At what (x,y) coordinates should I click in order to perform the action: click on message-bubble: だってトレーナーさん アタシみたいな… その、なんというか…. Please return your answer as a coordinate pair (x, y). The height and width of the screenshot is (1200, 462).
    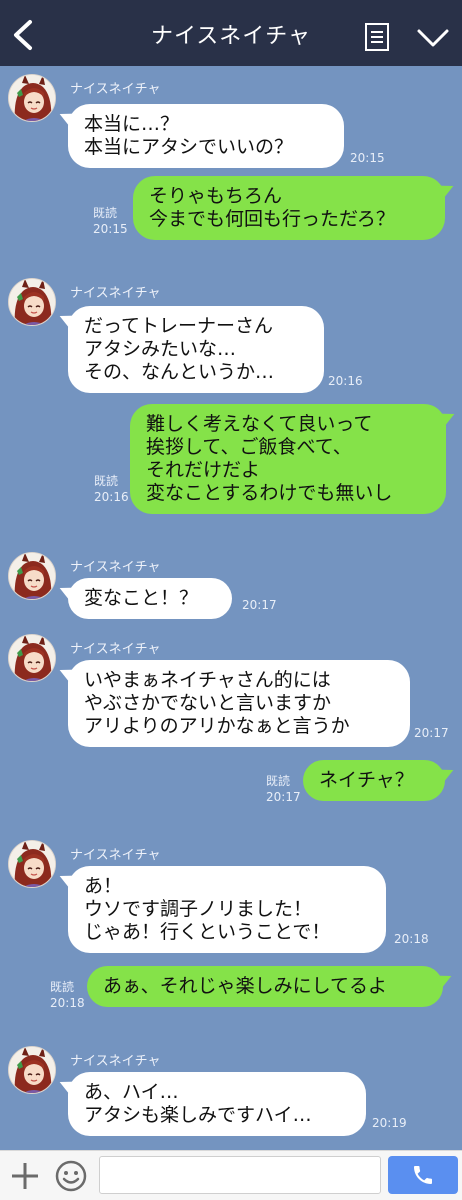
    Looking at the image, I should click on (196, 349).